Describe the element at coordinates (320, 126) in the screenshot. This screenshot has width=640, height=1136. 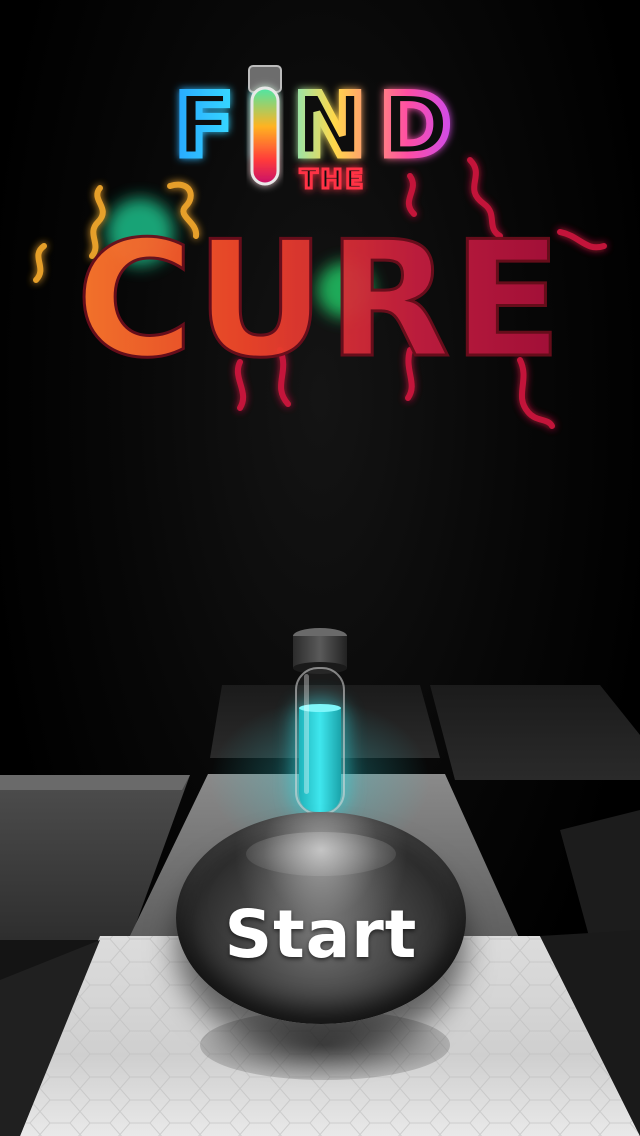
I see `title-find: FIND` at that location.